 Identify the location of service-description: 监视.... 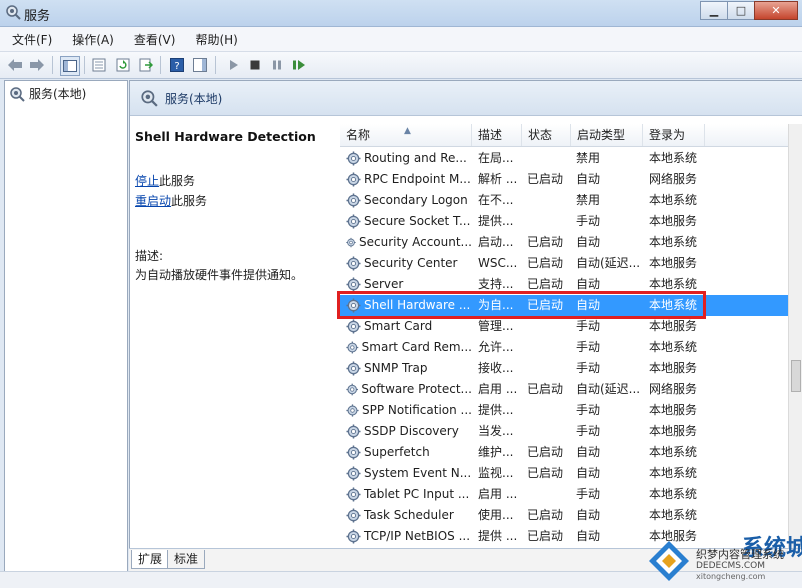
(496, 473).